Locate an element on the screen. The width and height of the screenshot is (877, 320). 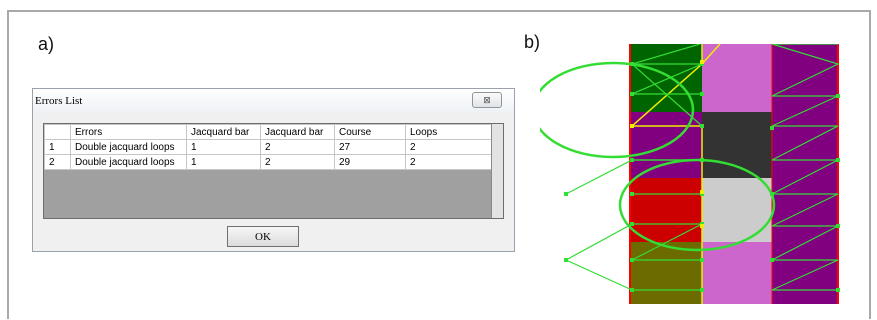
grid-scrollbar is located at coordinates (497, 171).